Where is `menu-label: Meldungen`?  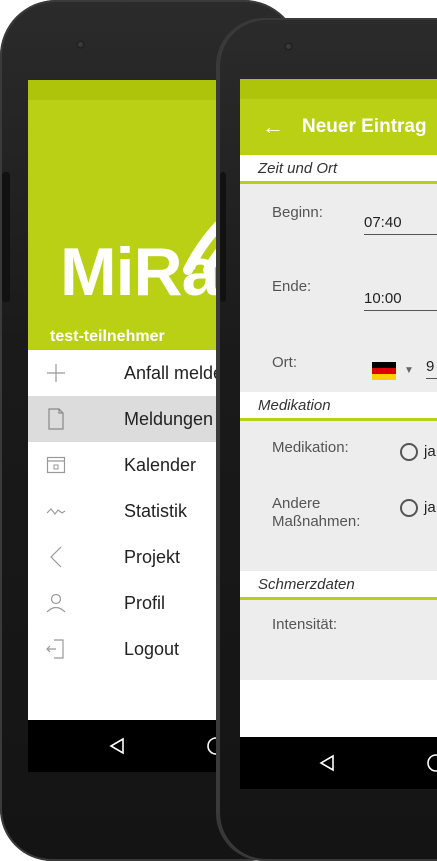 menu-label: Meldungen is located at coordinates (169, 418).